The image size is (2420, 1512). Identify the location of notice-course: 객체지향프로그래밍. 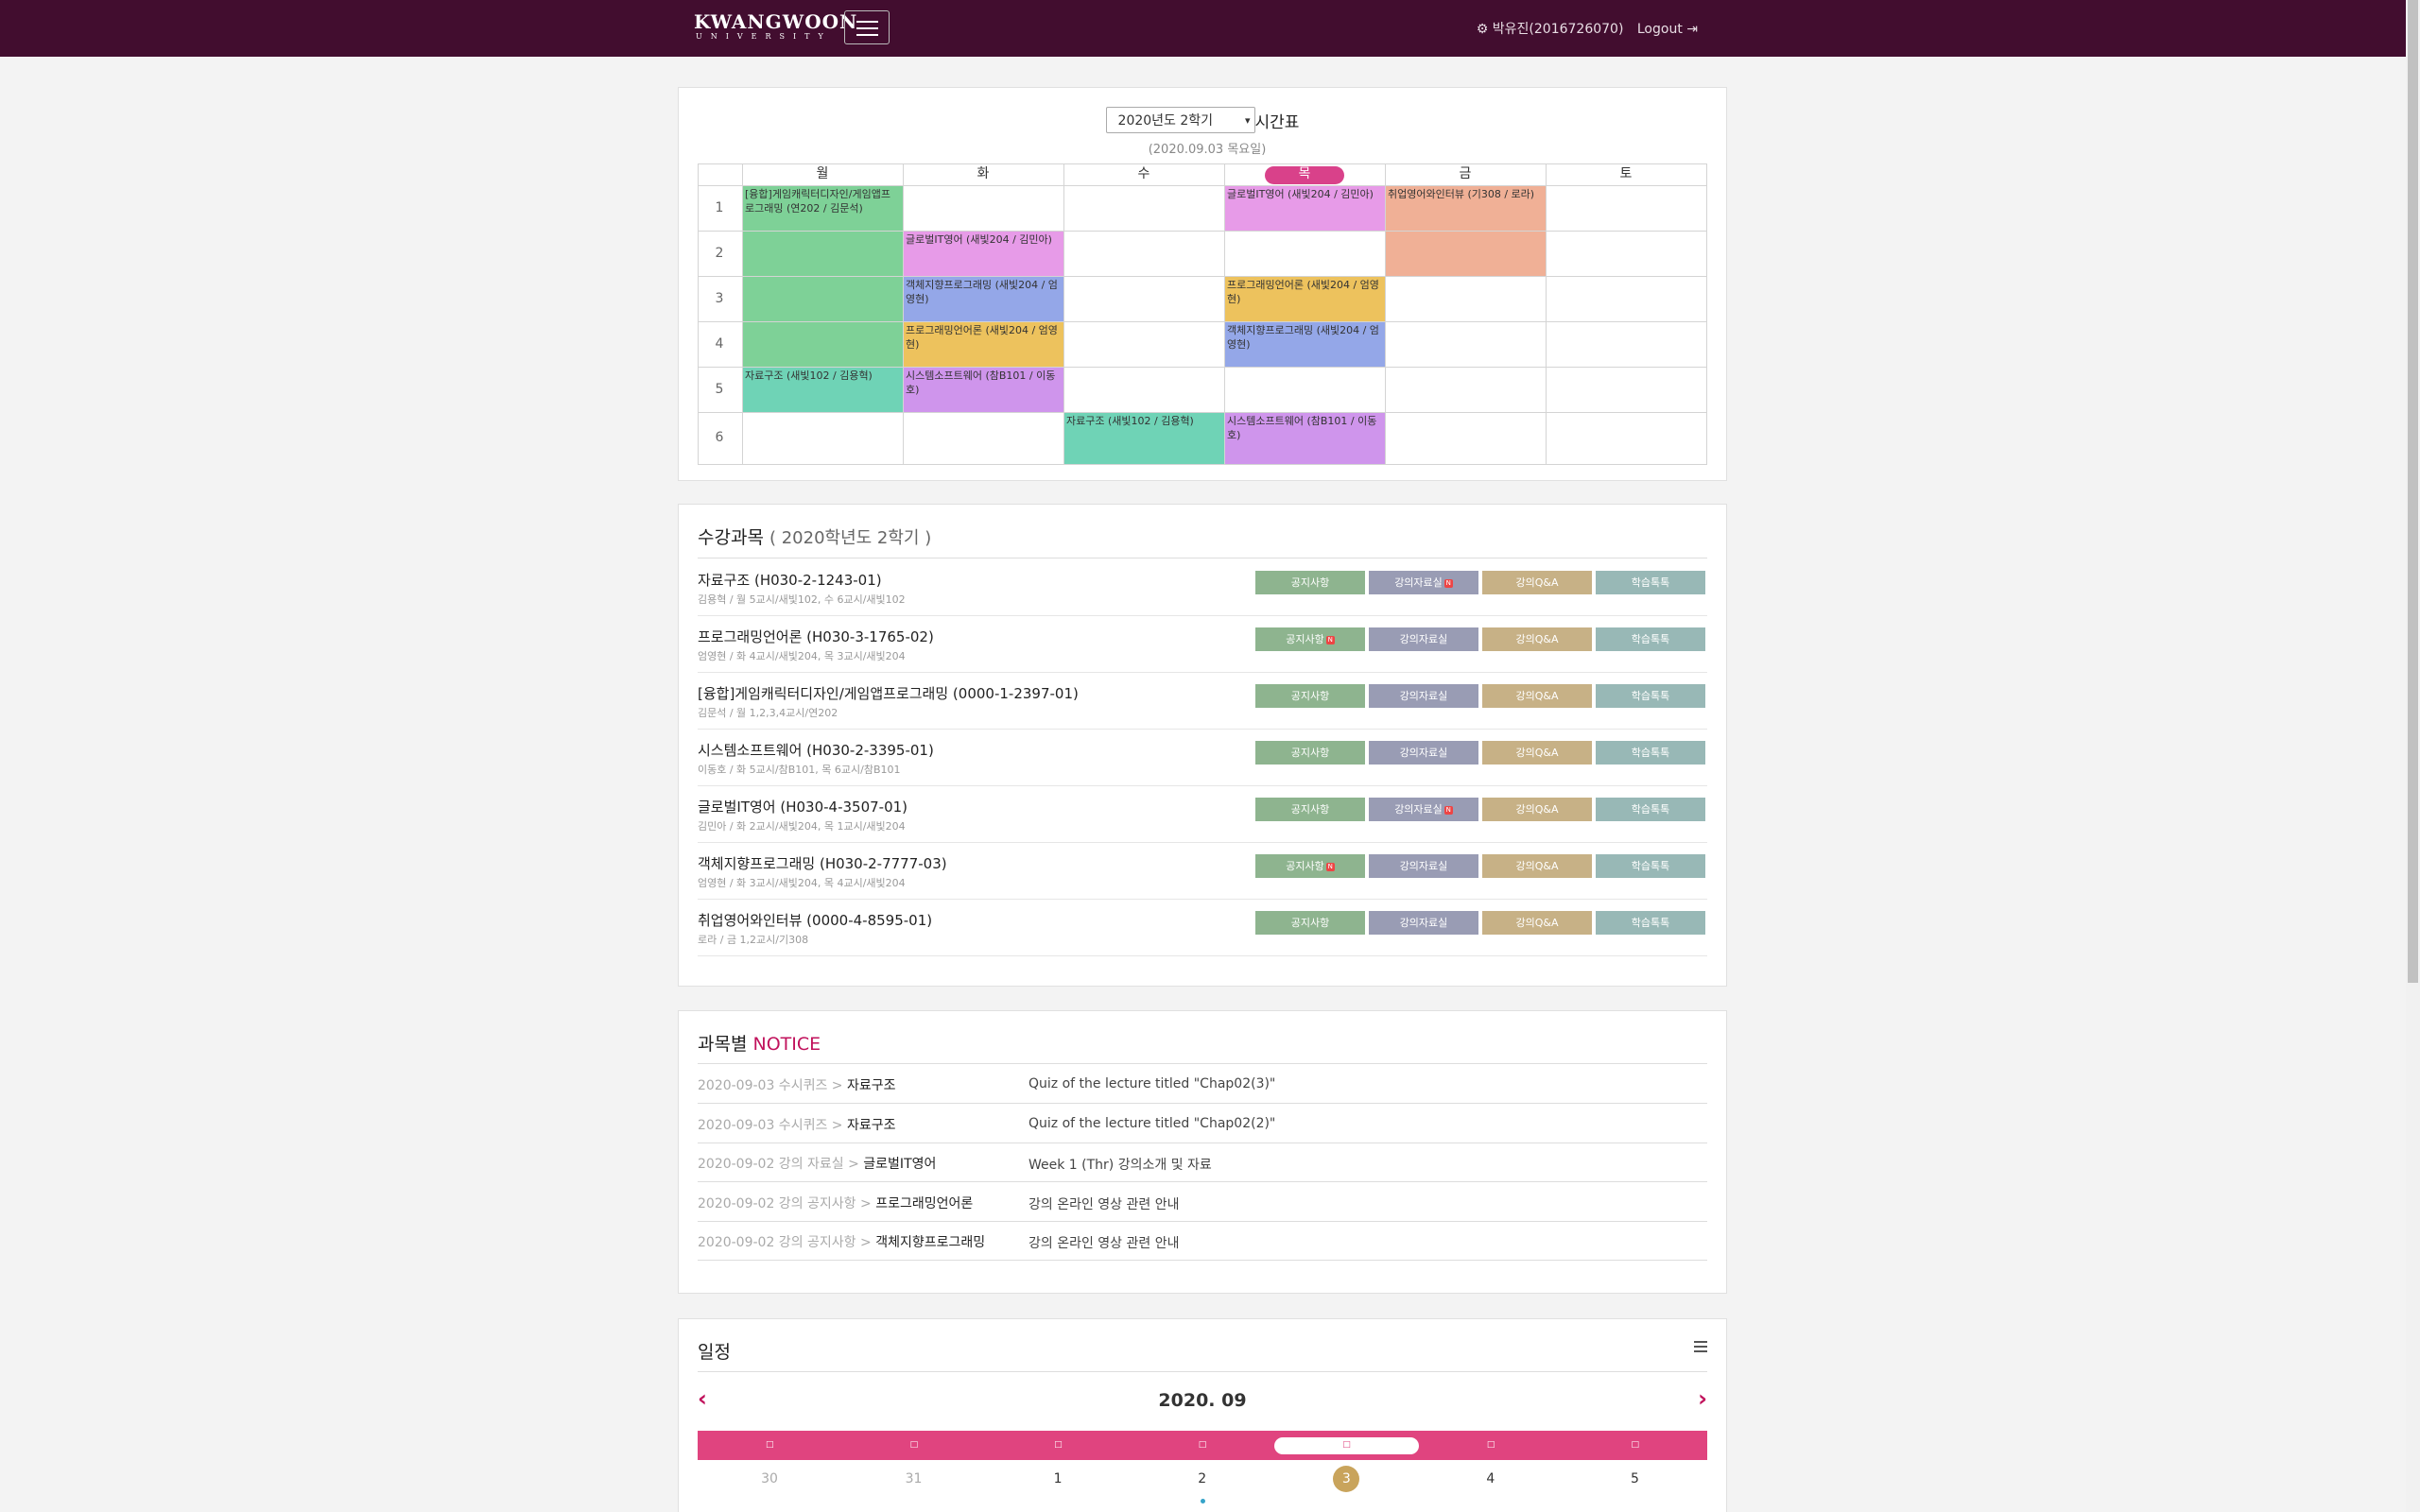
(931, 1242).